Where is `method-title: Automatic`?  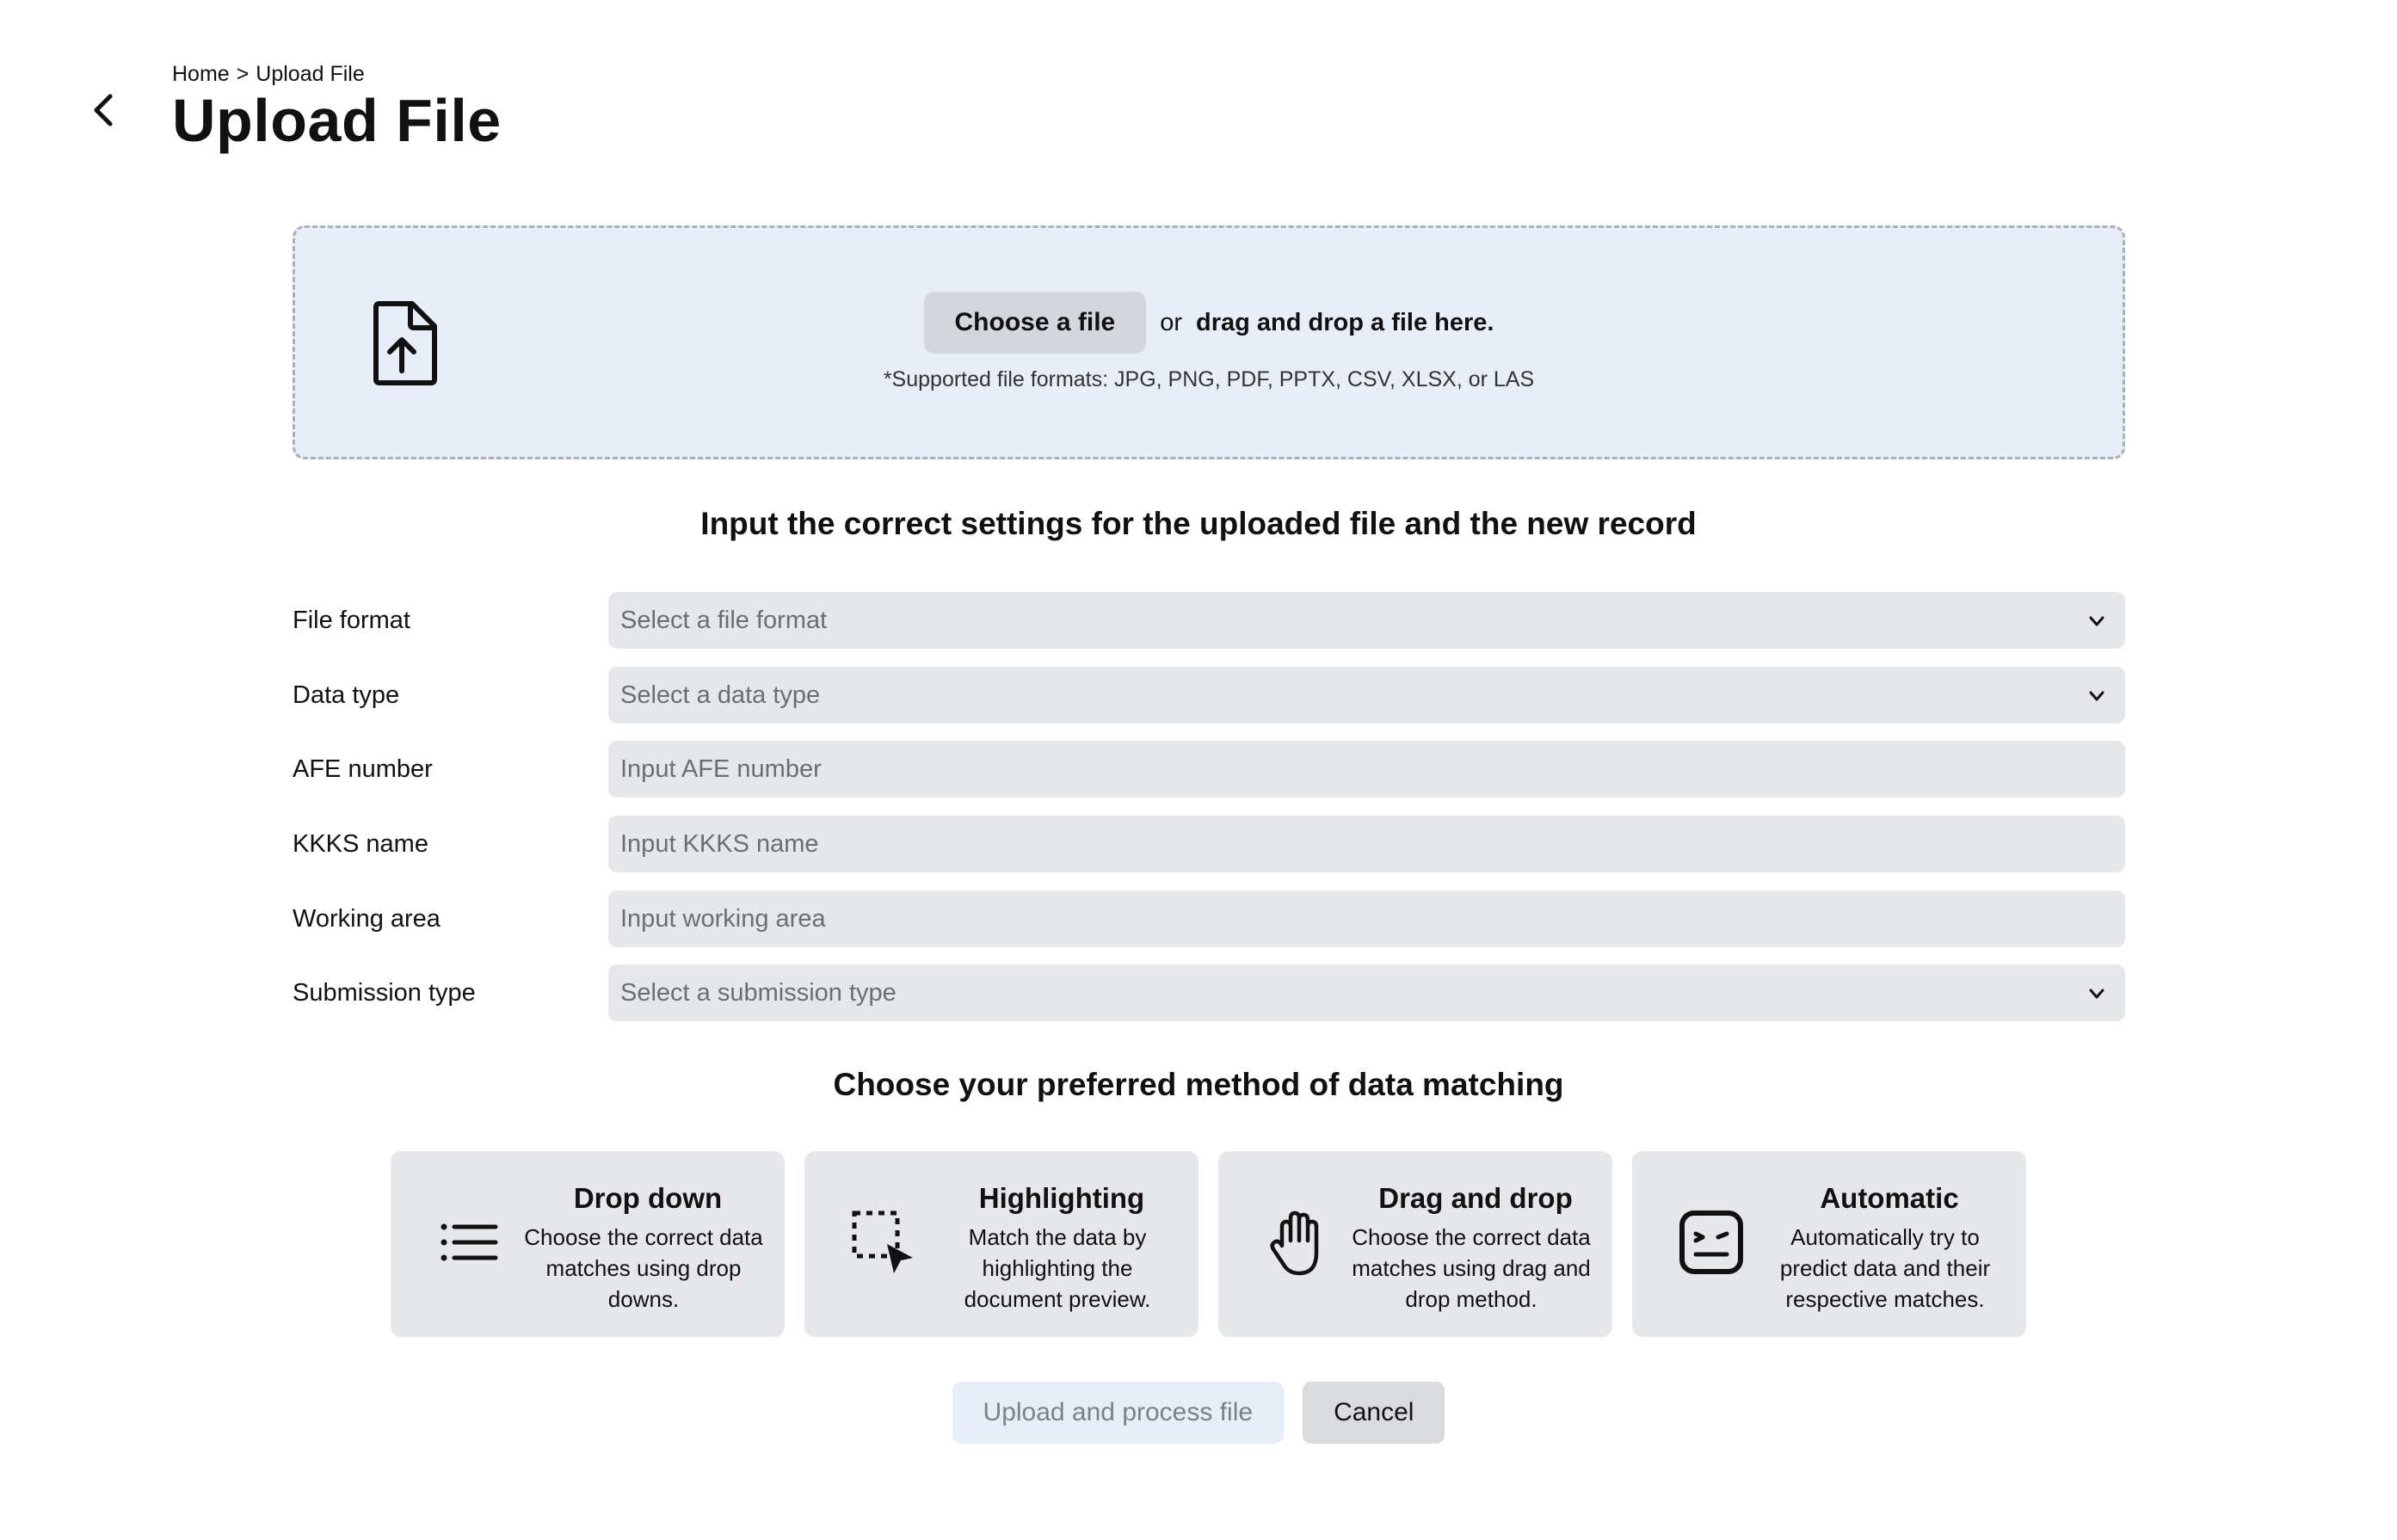 method-title: Automatic is located at coordinates (1890, 1198).